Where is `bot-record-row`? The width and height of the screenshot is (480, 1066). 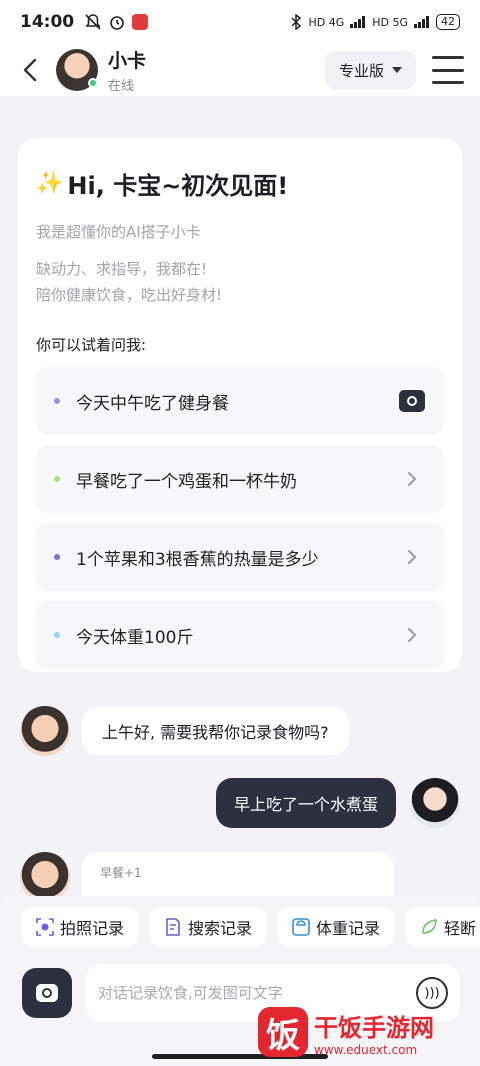
bot-record-row is located at coordinates (45, 877).